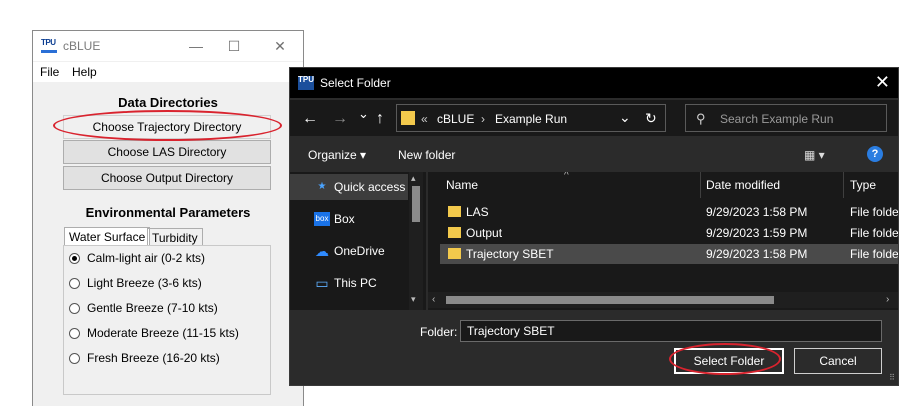  I want to click on close-button: ✕, so click(280, 46).